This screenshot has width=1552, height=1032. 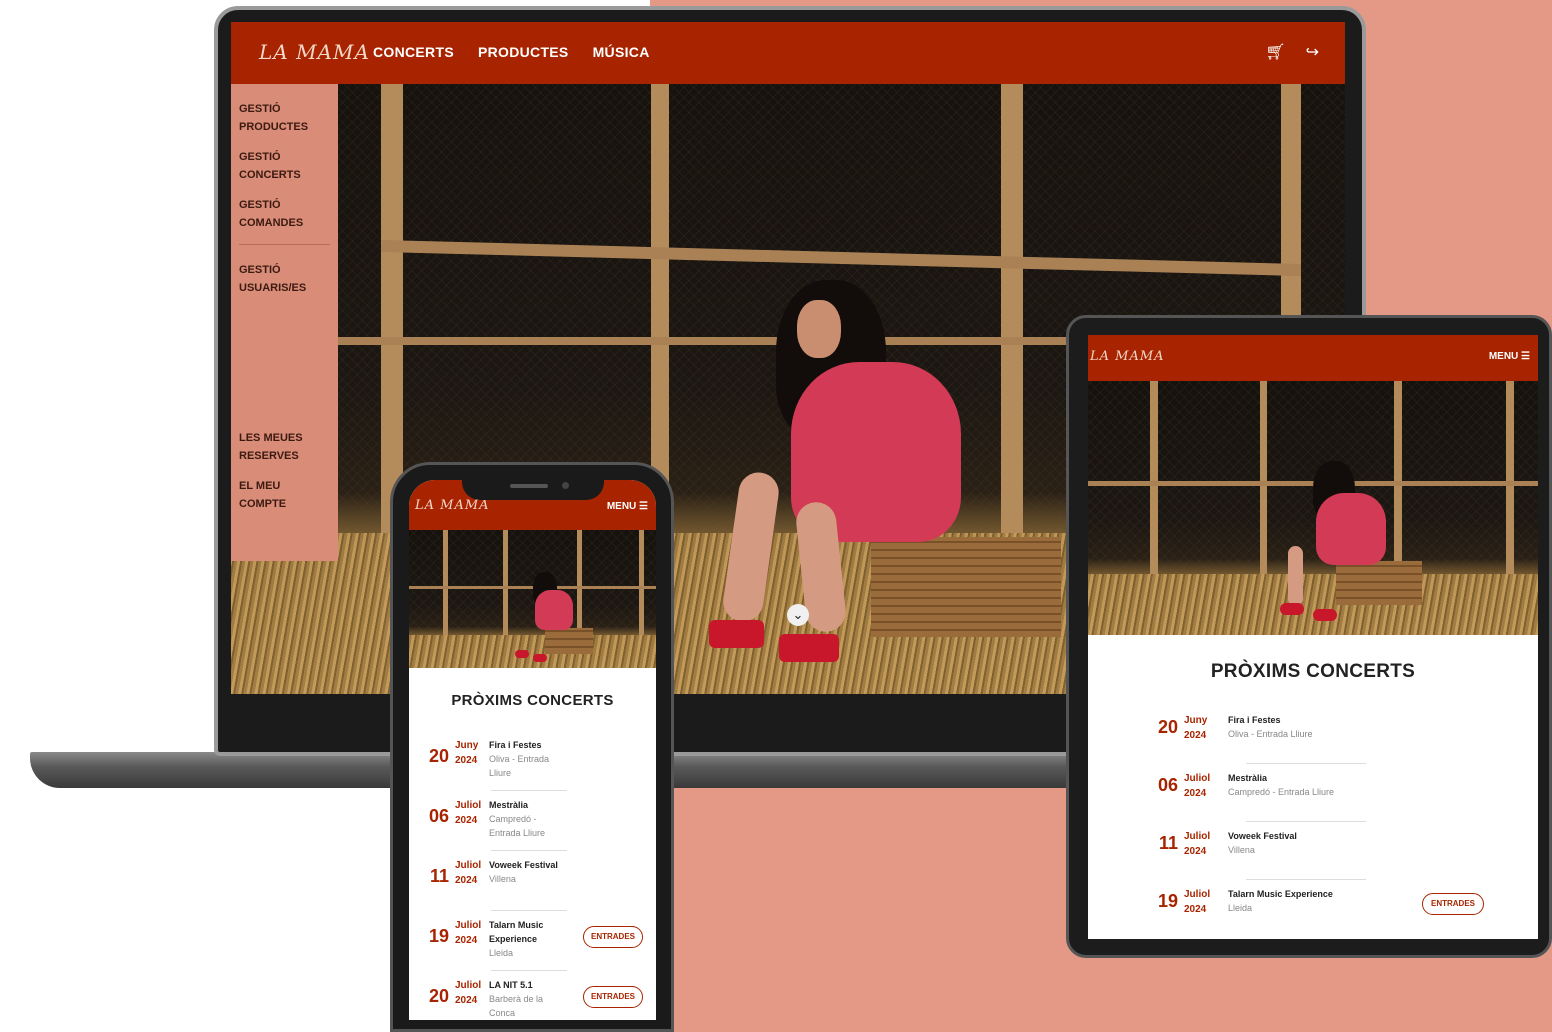 What do you see at coordinates (413, 52) in the screenshot?
I see `nav-link-concerts: CONCERTS` at bounding box center [413, 52].